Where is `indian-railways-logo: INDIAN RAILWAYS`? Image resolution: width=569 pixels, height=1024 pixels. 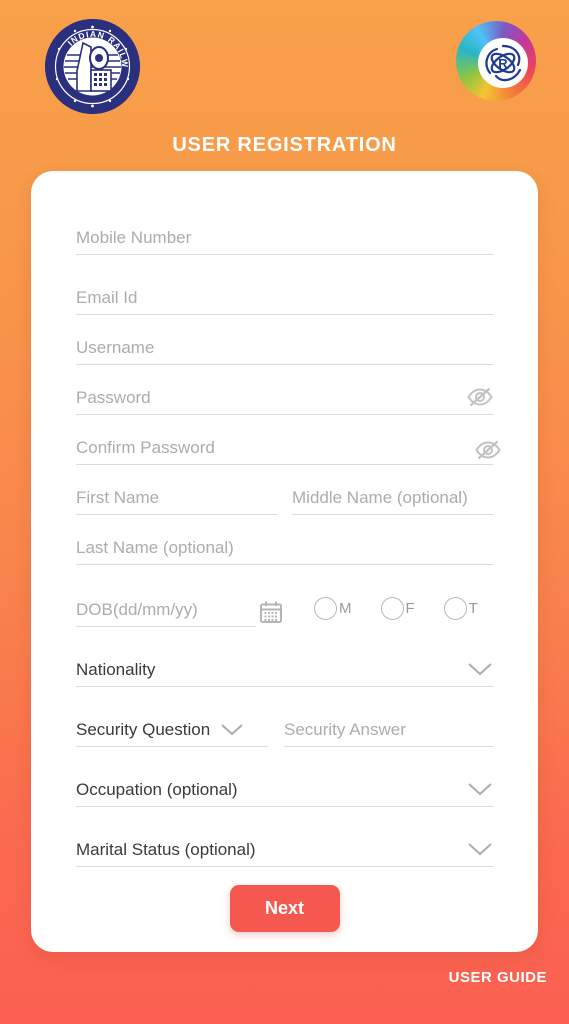 indian-railways-logo: INDIAN RAILWAYS is located at coordinates (92, 66).